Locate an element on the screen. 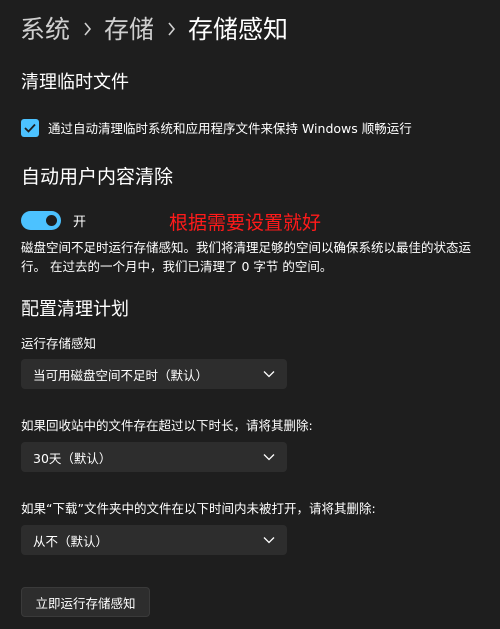  recycle-bin-label: 如果回收站中的文件存在超过以下时长，请将其删除: is located at coordinates (167, 425).